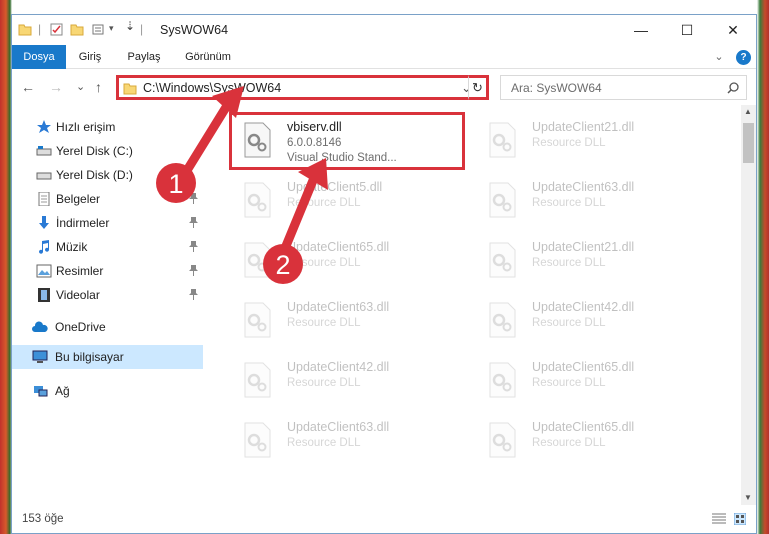 This screenshot has width=769, height=534. Describe the element at coordinates (212, 88) in the screenshot. I see `address-path: C:\Windows\SysWOW64` at that location.